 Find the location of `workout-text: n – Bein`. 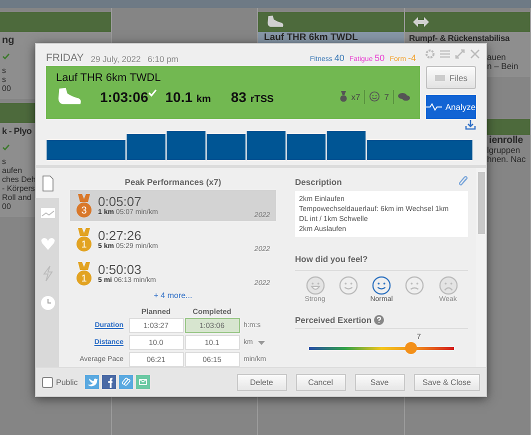

workout-text: n – Bein is located at coordinates (503, 66).